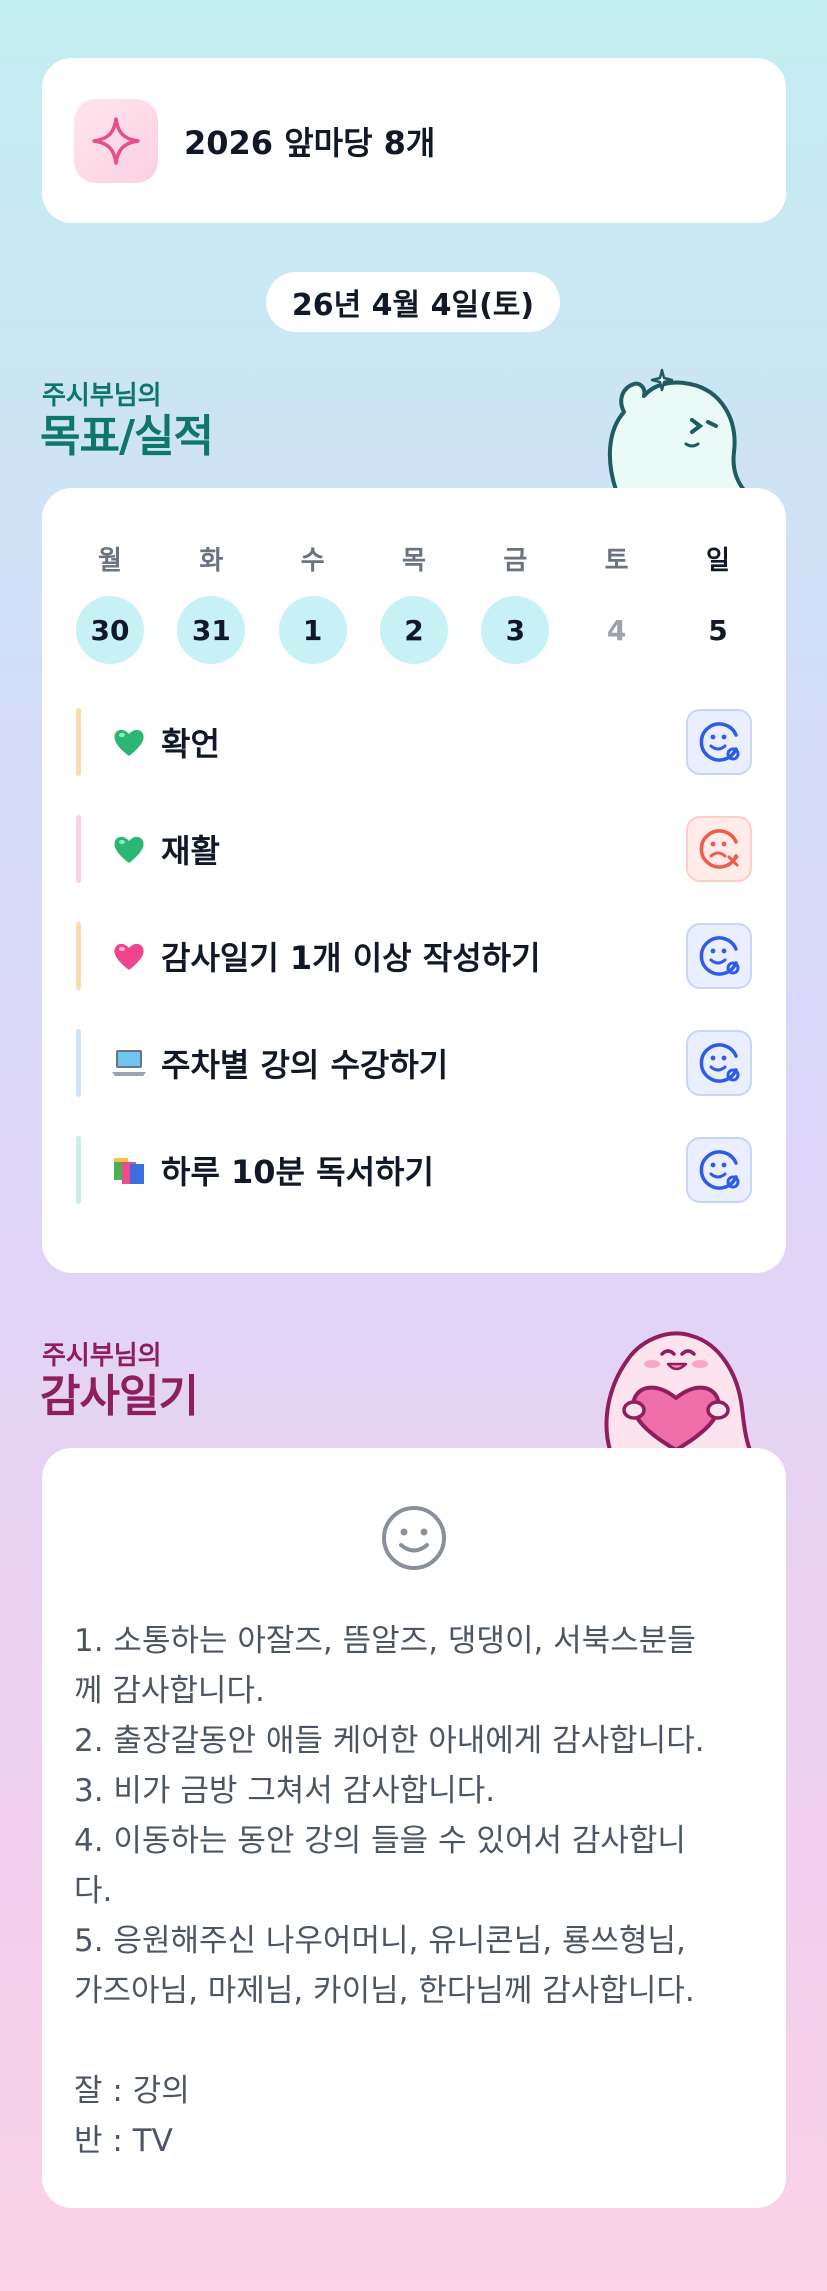 The width and height of the screenshot is (827, 2291). What do you see at coordinates (414, 561) in the screenshot?
I see `weekday-label: 목` at bounding box center [414, 561].